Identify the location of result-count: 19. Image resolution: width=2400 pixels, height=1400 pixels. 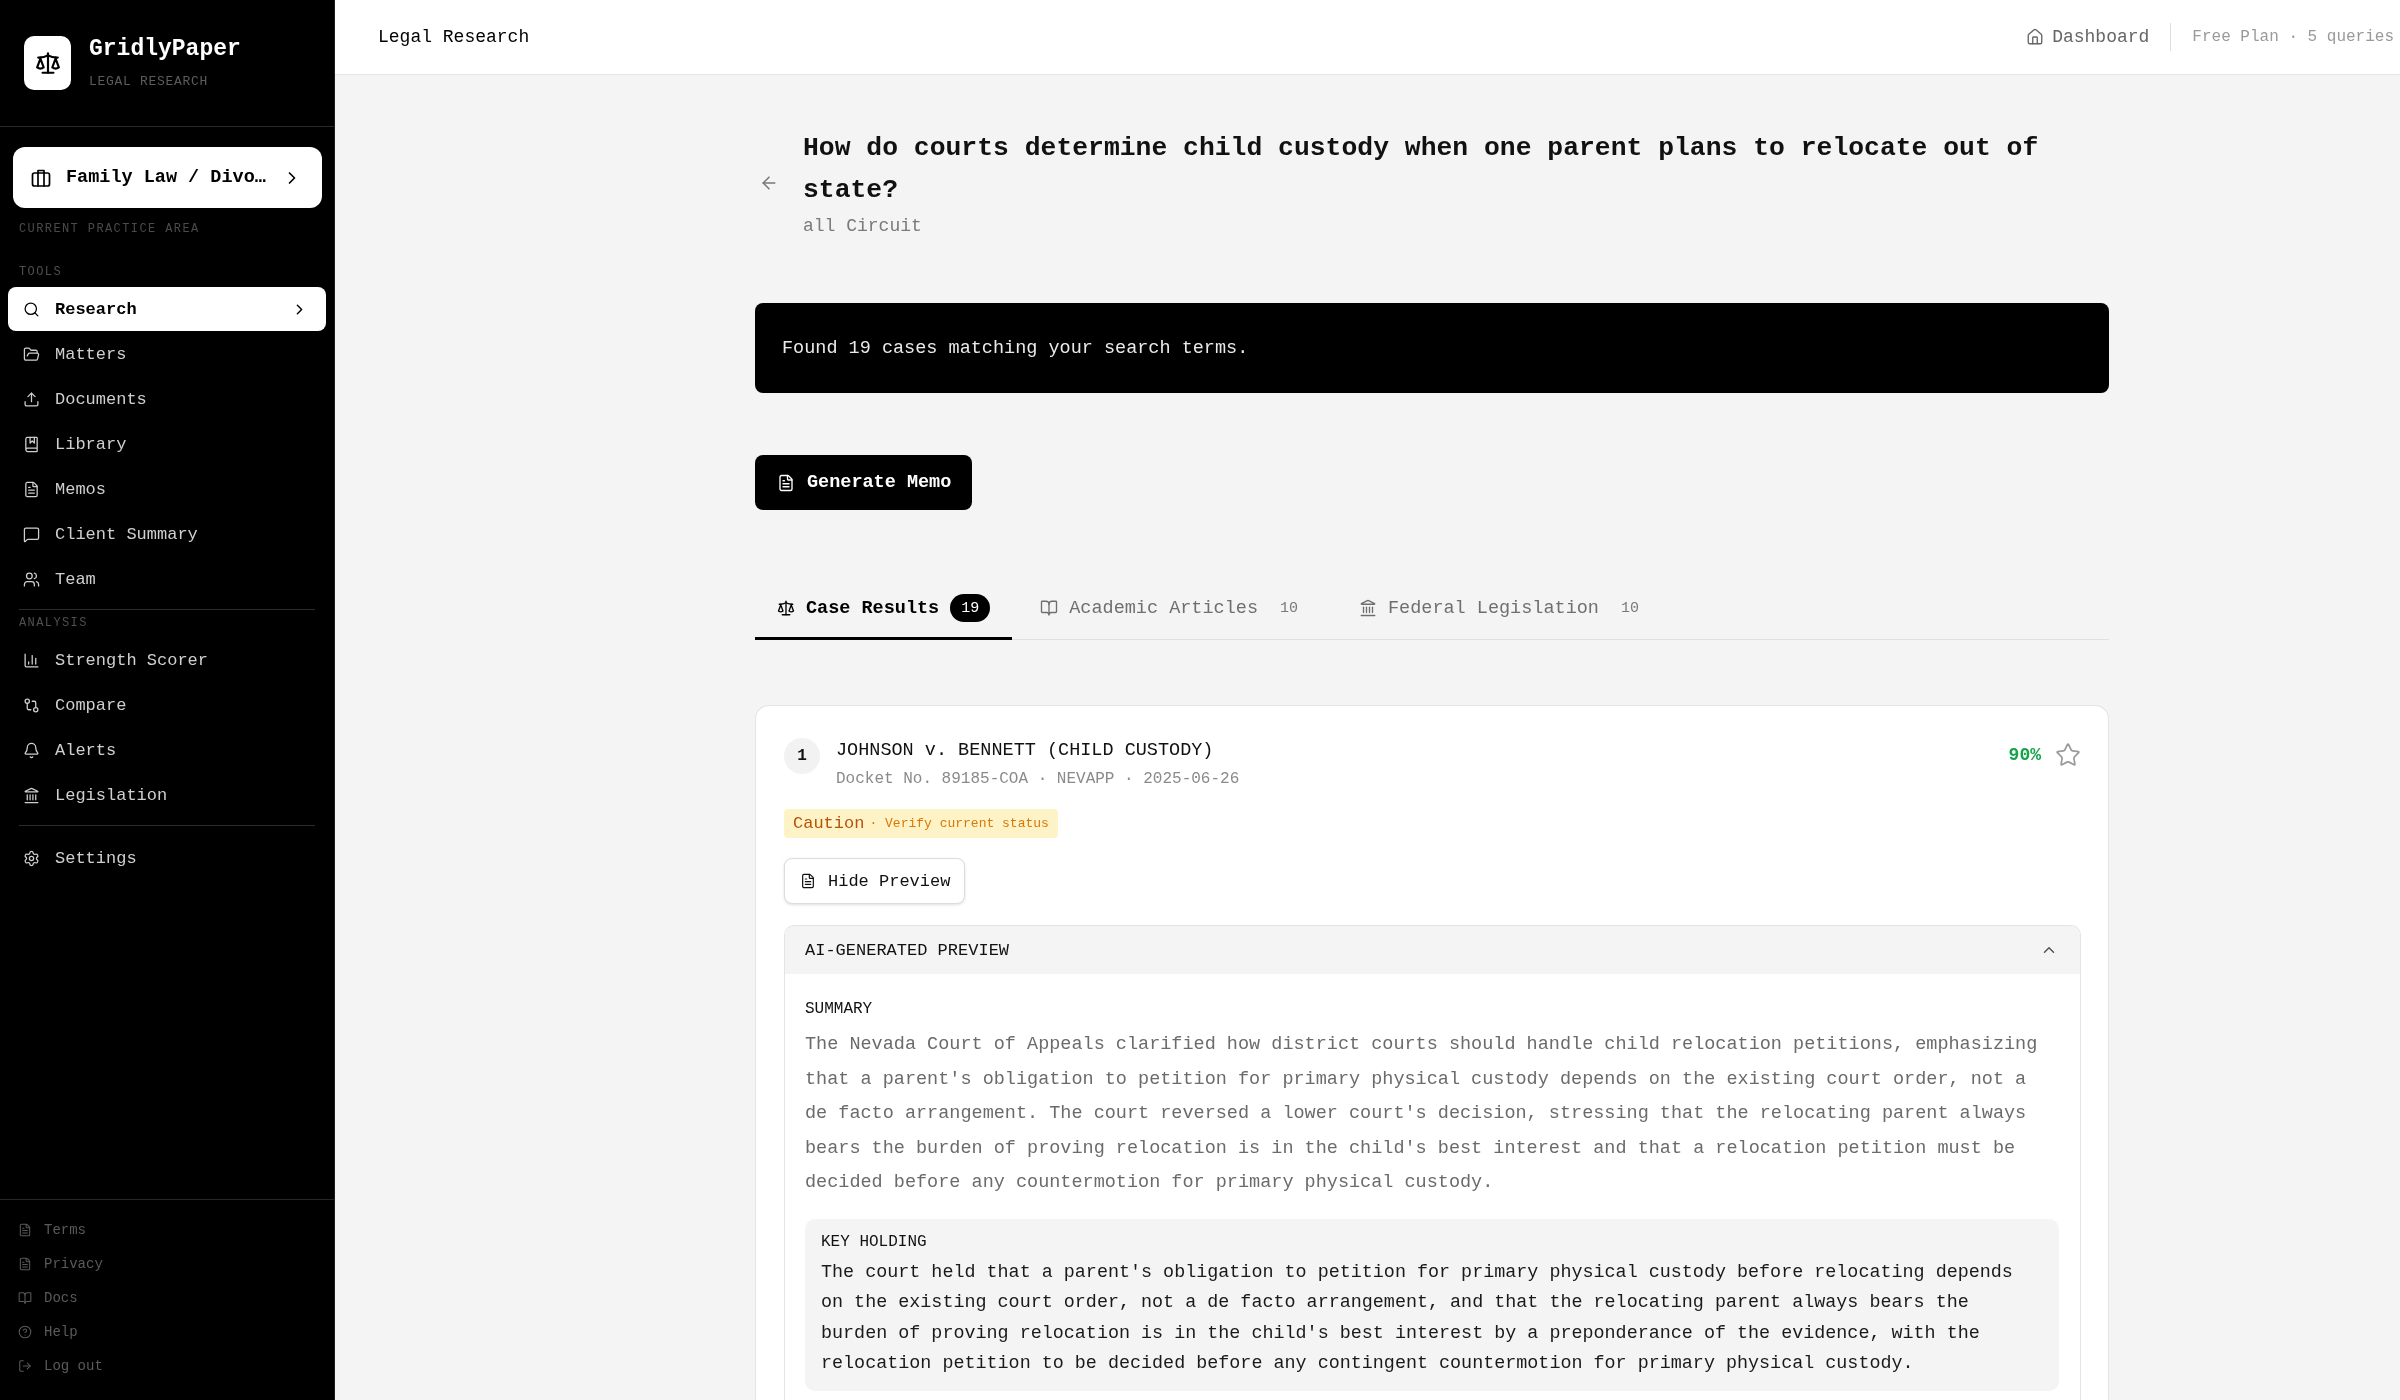
(970, 608).